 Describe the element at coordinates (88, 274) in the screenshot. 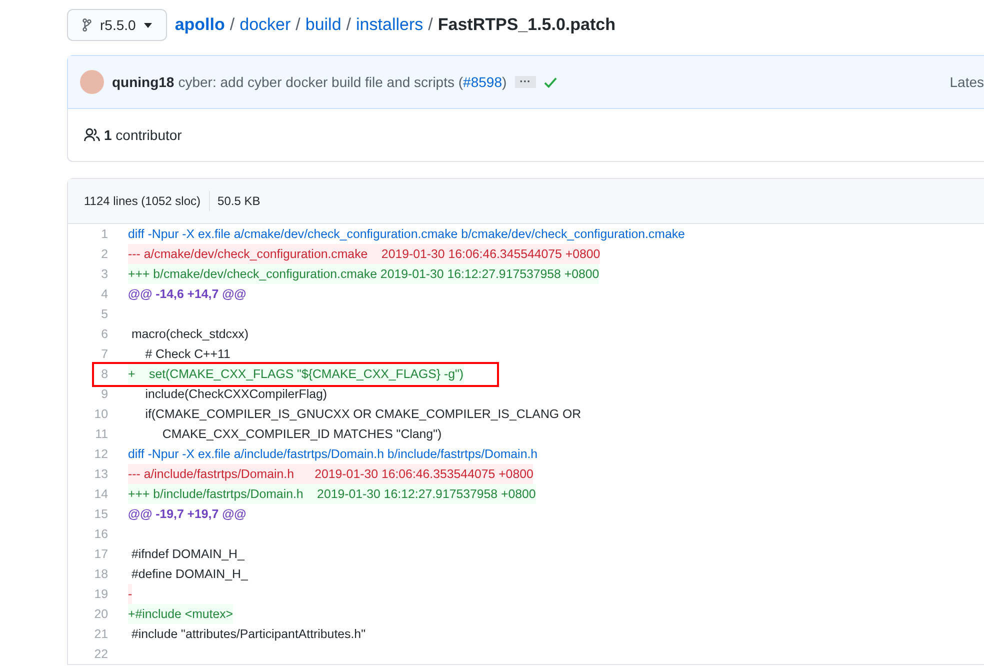

I see `line-number: 3` at that location.